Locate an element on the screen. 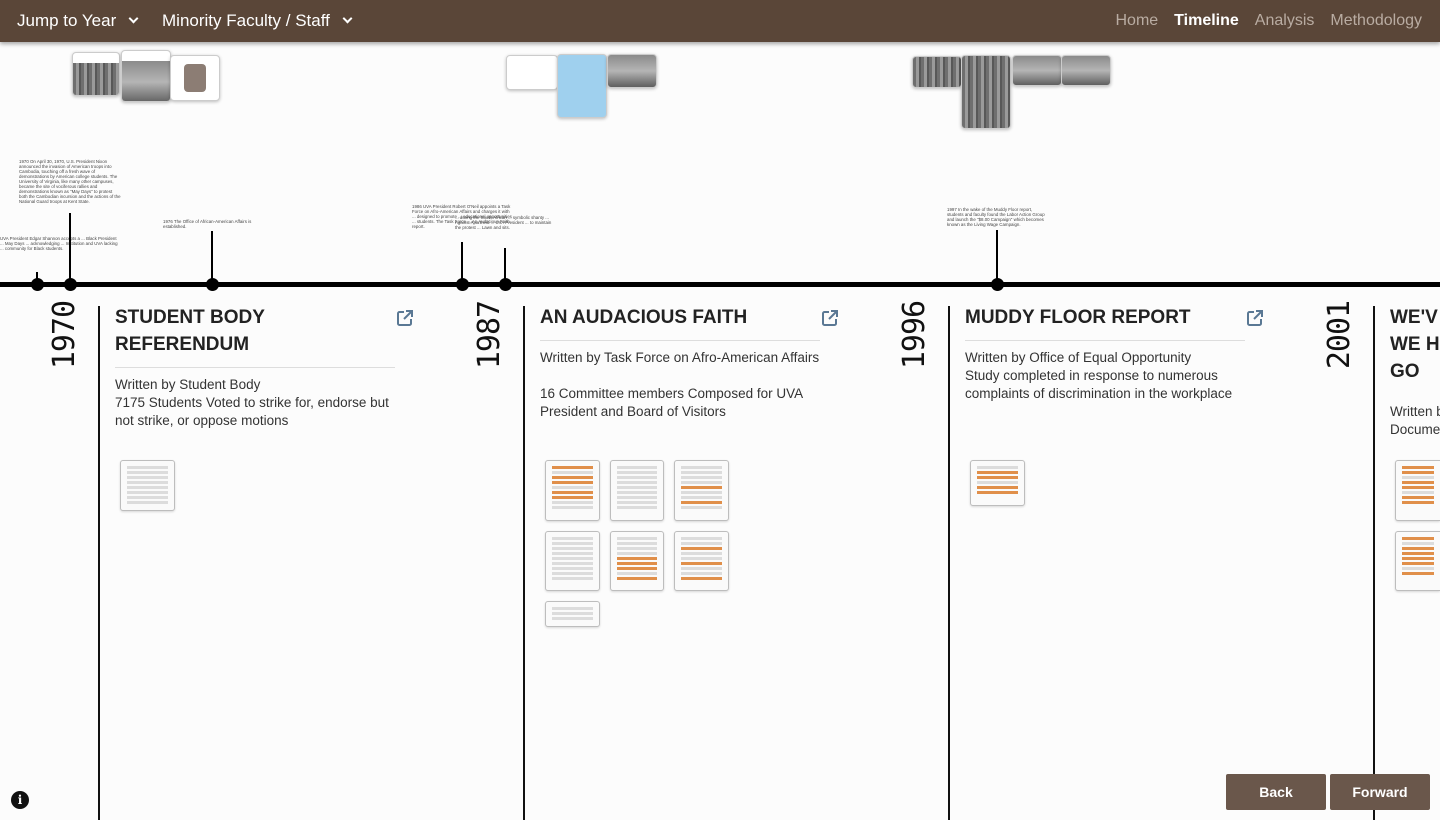  nav-home: Home is located at coordinates (1136, 21).